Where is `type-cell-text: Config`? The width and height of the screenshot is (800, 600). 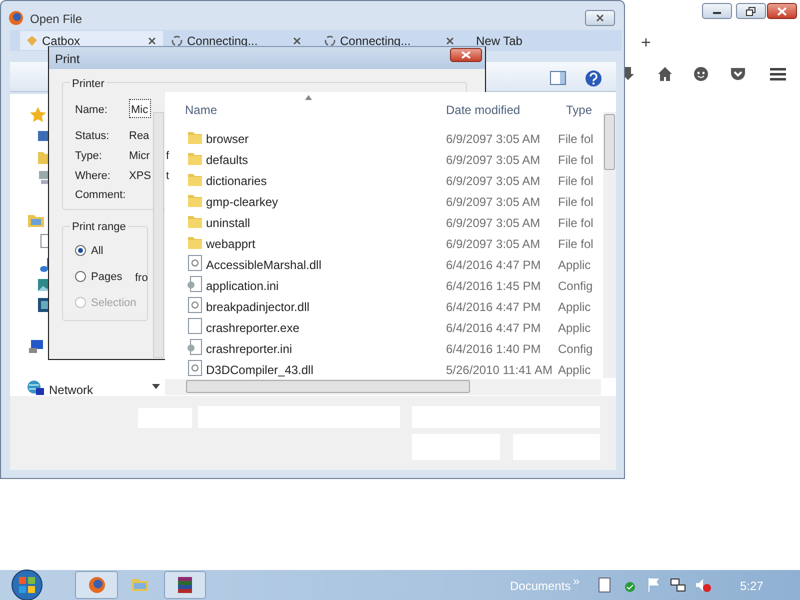 type-cell-text: Config is located at coordinates (575, 286).